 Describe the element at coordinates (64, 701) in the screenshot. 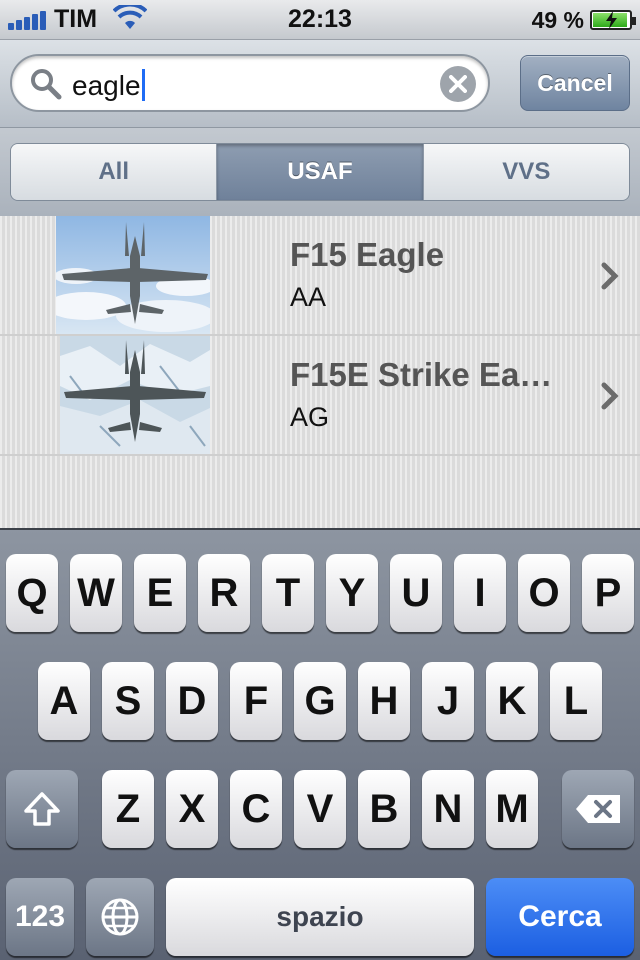

I see `key-a: A` at that location.